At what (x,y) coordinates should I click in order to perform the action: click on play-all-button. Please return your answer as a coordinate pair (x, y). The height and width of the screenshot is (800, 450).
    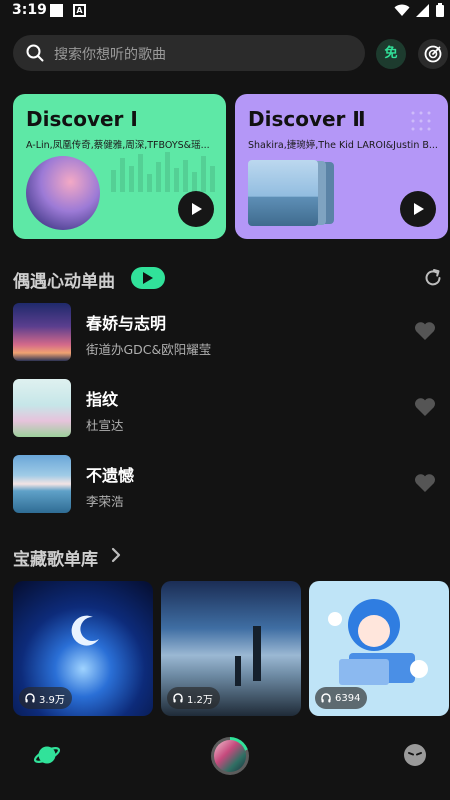
    Looking at the image, I should click on (148, 278).